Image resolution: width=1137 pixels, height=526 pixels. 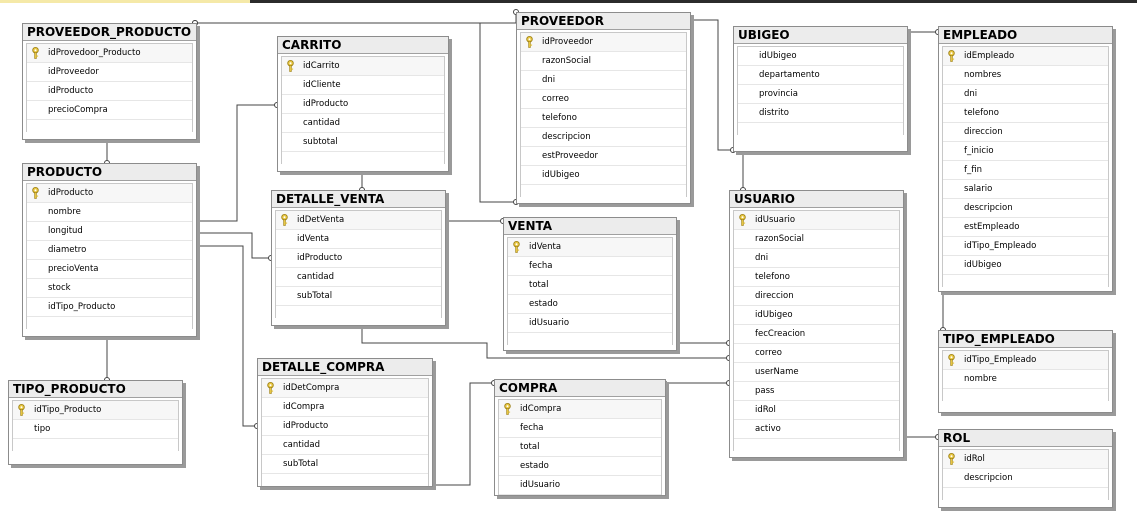 I want to click on column-row: nombres, so click(x=1025, y=75).